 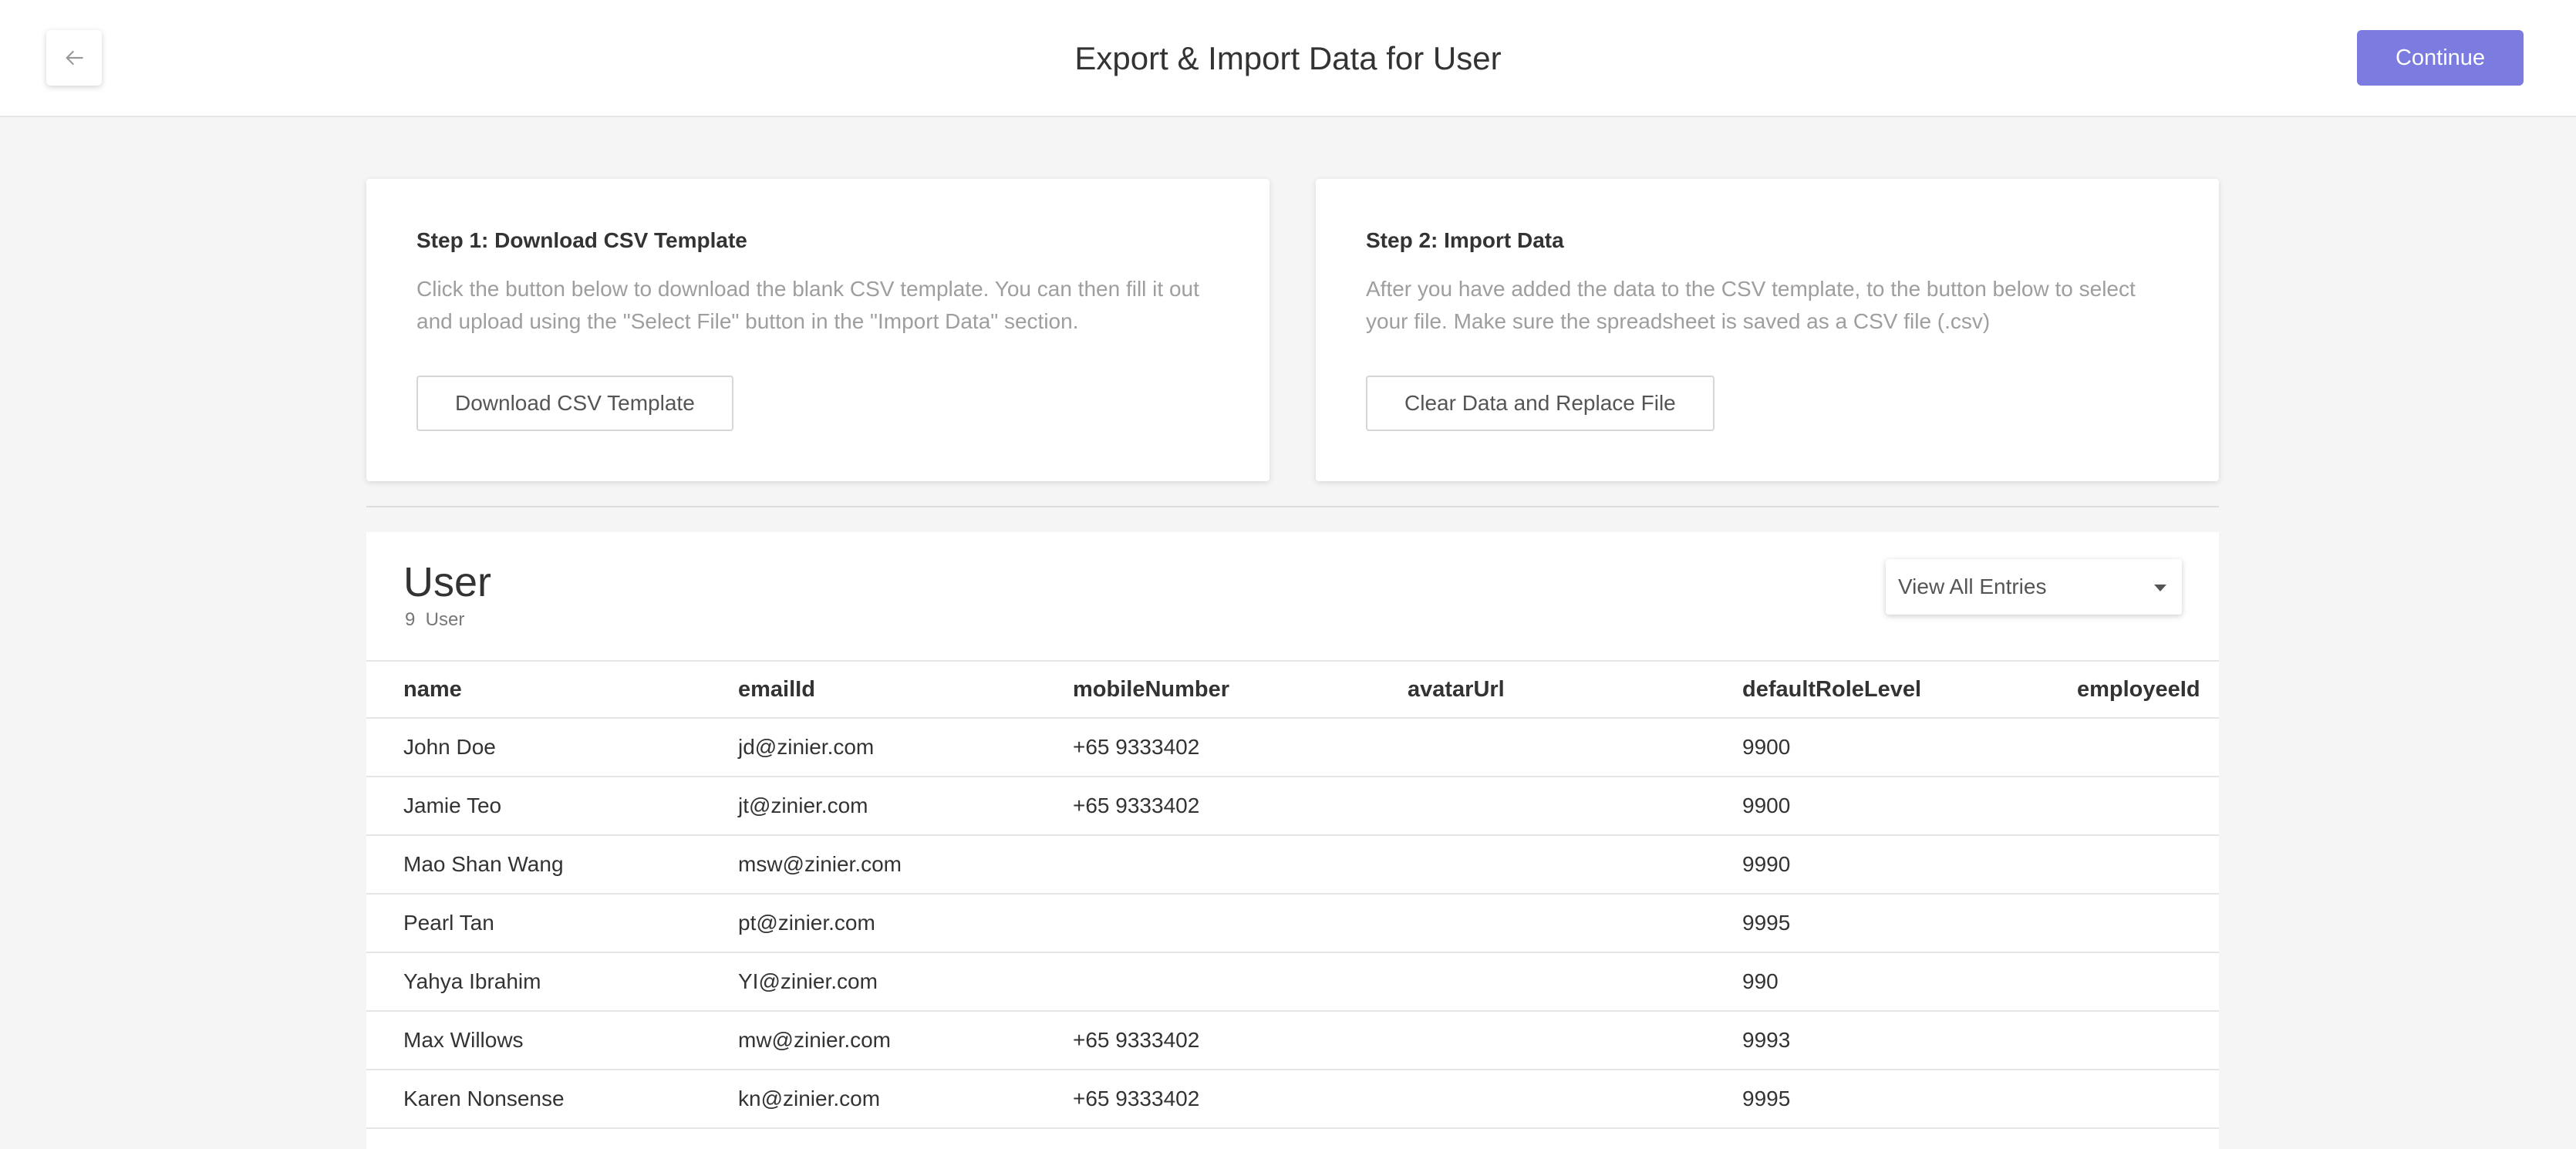 I want to click on table-row: Mao Shan Wang msw@zinier.com 9990, so click(x=1292, y=864).